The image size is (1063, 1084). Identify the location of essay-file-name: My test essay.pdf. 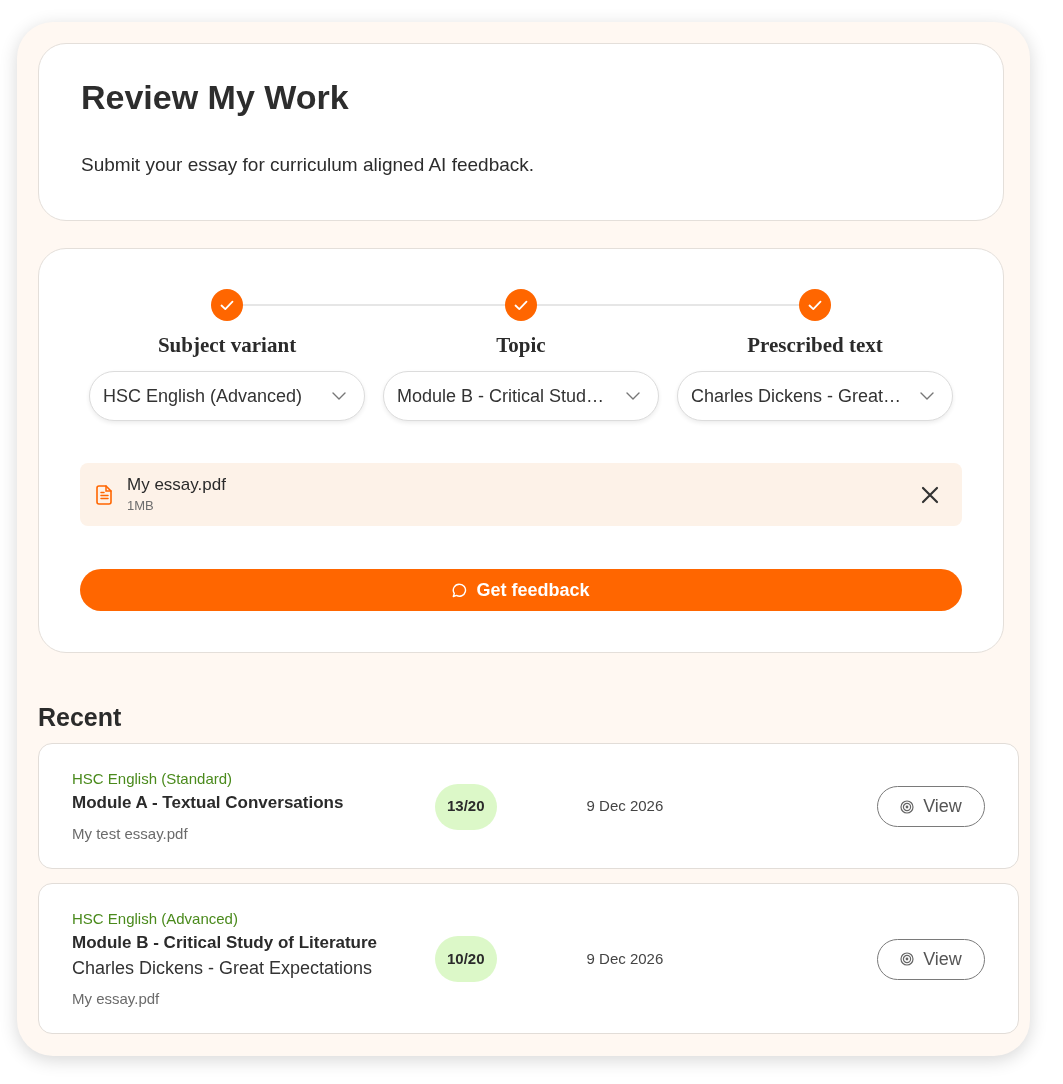
(130, 834).